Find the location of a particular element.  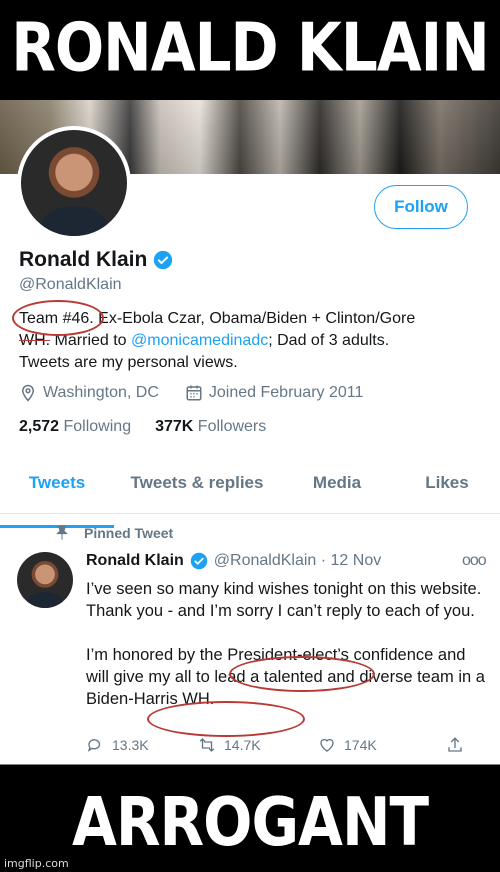

tweet-author-name: Ronald Klain is located at coordinates (135, 561).